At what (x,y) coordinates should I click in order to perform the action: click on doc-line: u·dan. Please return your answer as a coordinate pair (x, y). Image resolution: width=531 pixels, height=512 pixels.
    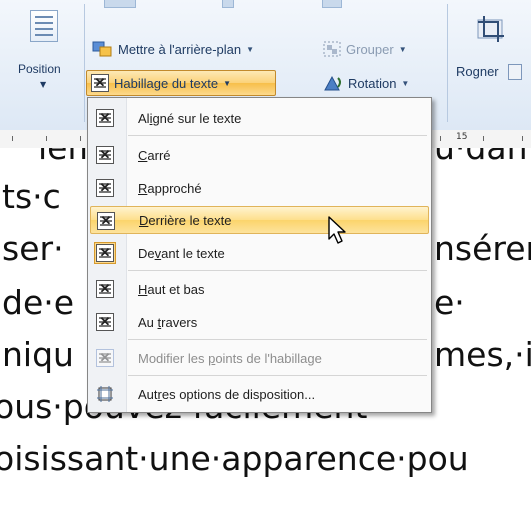
    Looking at the image, I should click on (482, 157).